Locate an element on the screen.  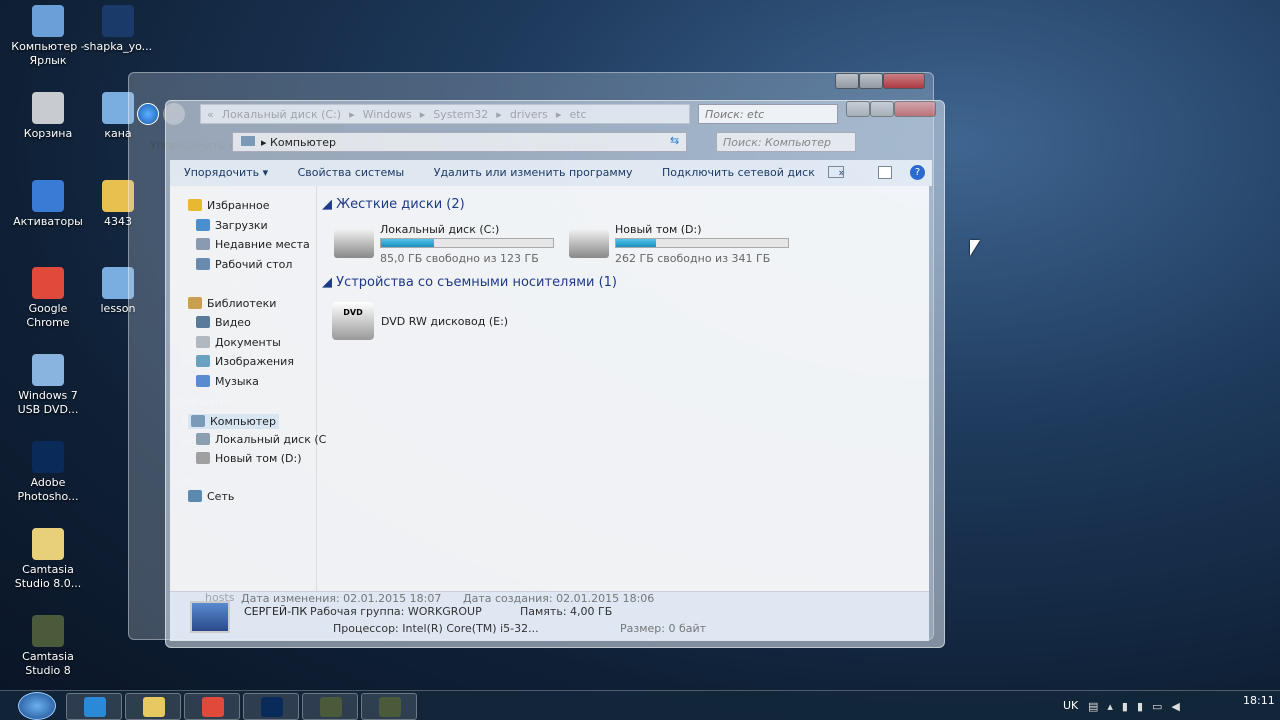
tray-icons: ▤▴▮▮▭◀ is located at coordinates (1138, 706).